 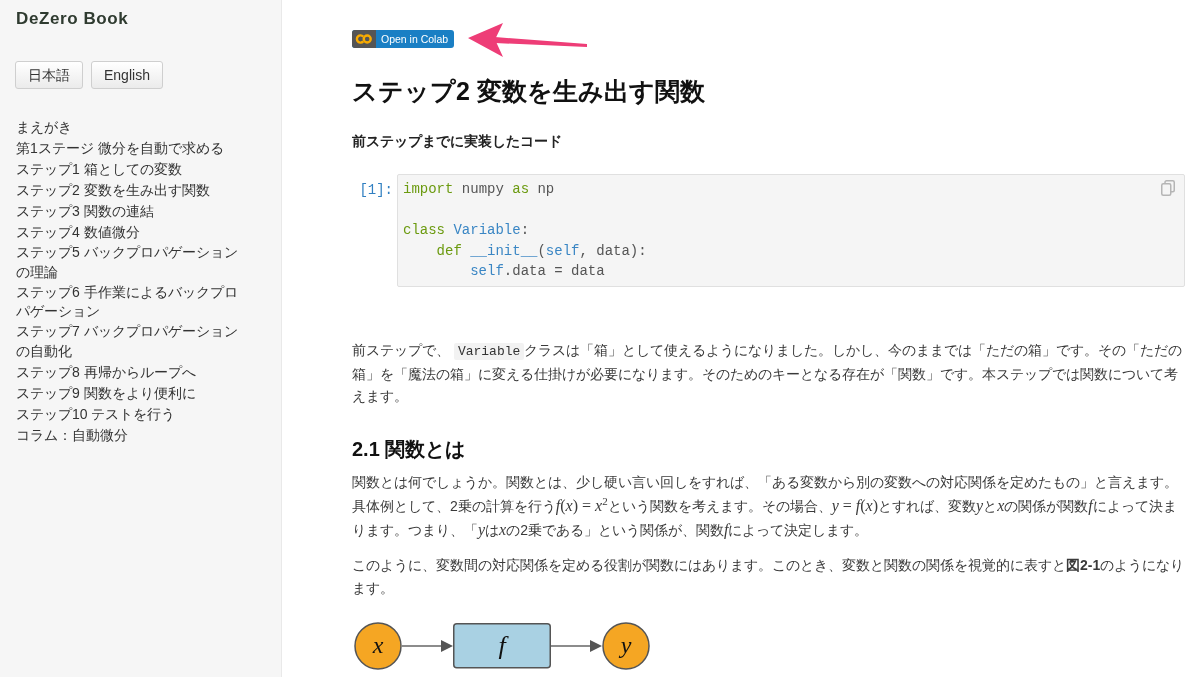 What do you see at coordinates (96, 414) in the screenshot?
I see `nav-link: ステップ10 テストを行う` at bounding box center [96, 414].